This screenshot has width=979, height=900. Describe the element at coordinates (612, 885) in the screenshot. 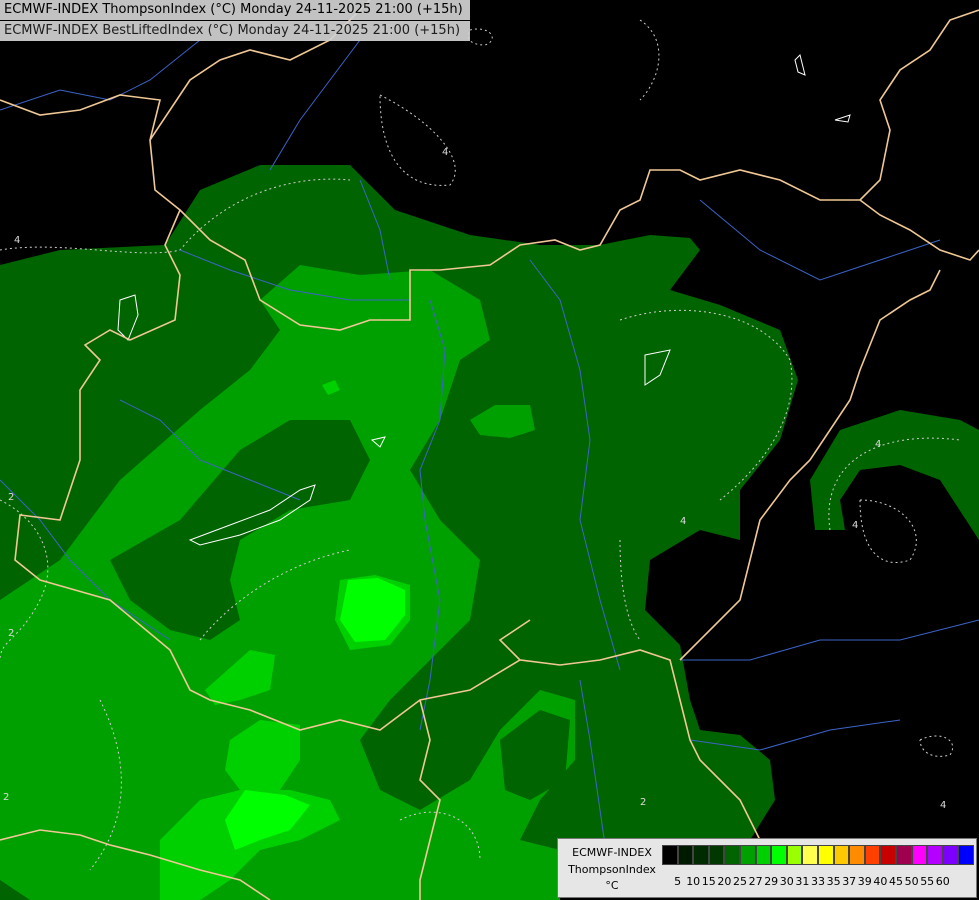

I see `legend-unit: °C` at that location.